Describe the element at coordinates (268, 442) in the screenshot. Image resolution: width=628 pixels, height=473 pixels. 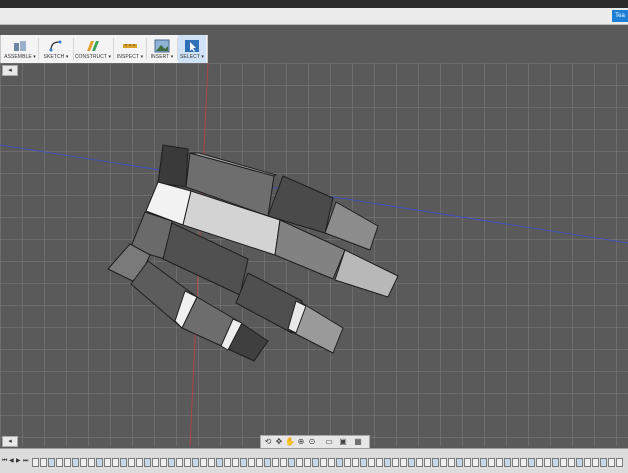
I see `orbit-icon: ⟲` at that location.